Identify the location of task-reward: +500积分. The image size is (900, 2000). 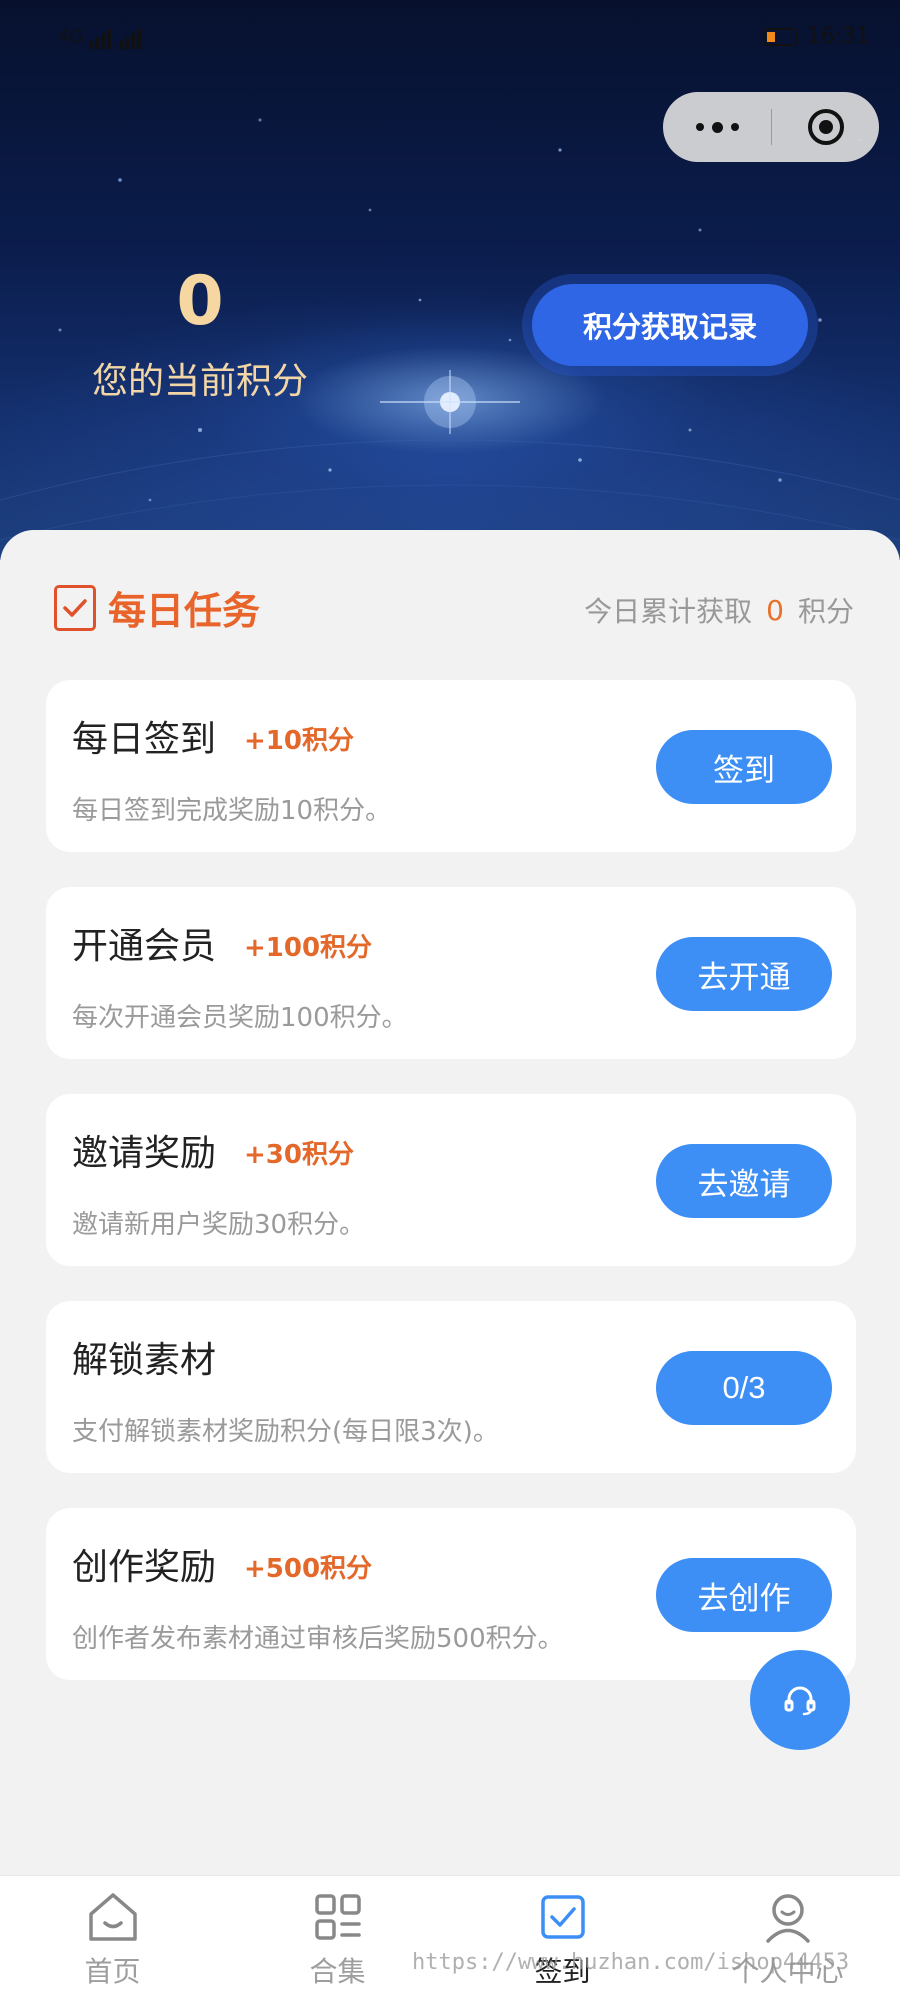
(308, 1569).